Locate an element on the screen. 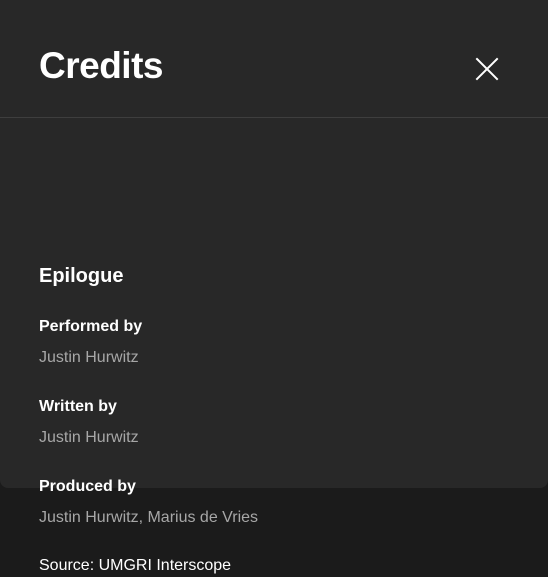 This screenshot has height=577, width=548. credit-names-performed: Justin Hurwitz is located at coordinates (89, 357).